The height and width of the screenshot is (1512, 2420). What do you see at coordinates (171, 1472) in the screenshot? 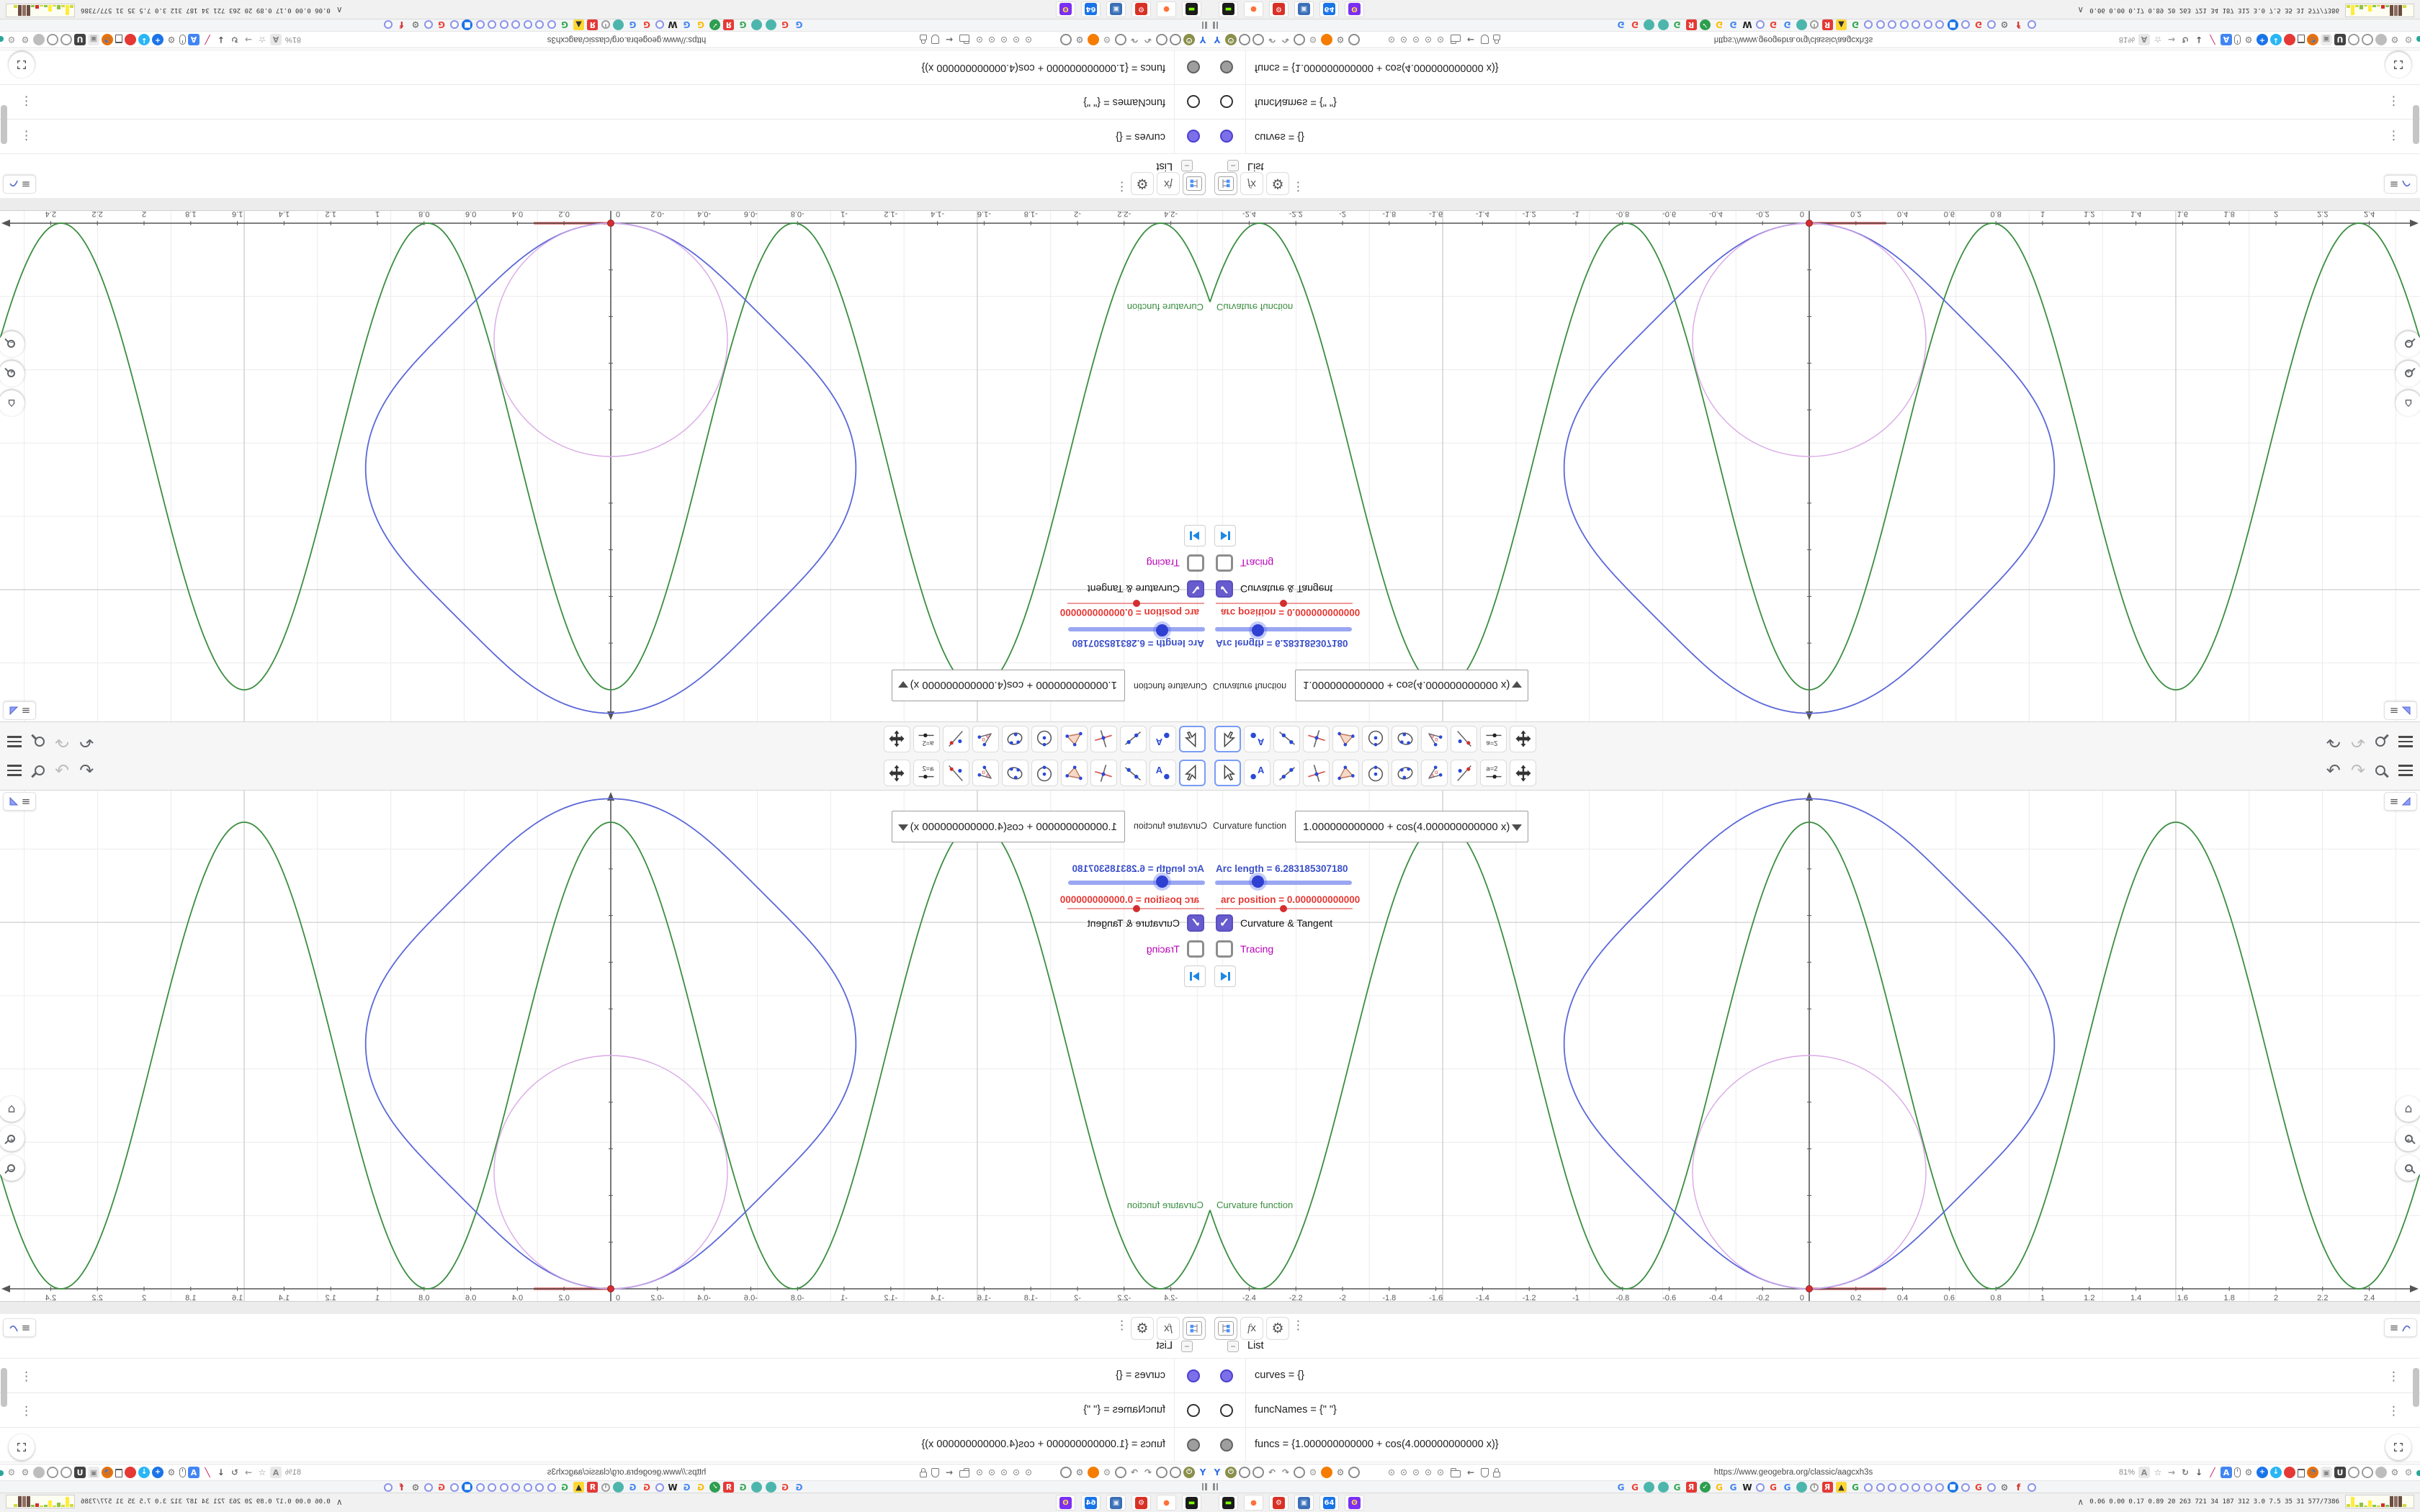
I see `gear-icon: ⚙` at bounding box center [171, 1472].